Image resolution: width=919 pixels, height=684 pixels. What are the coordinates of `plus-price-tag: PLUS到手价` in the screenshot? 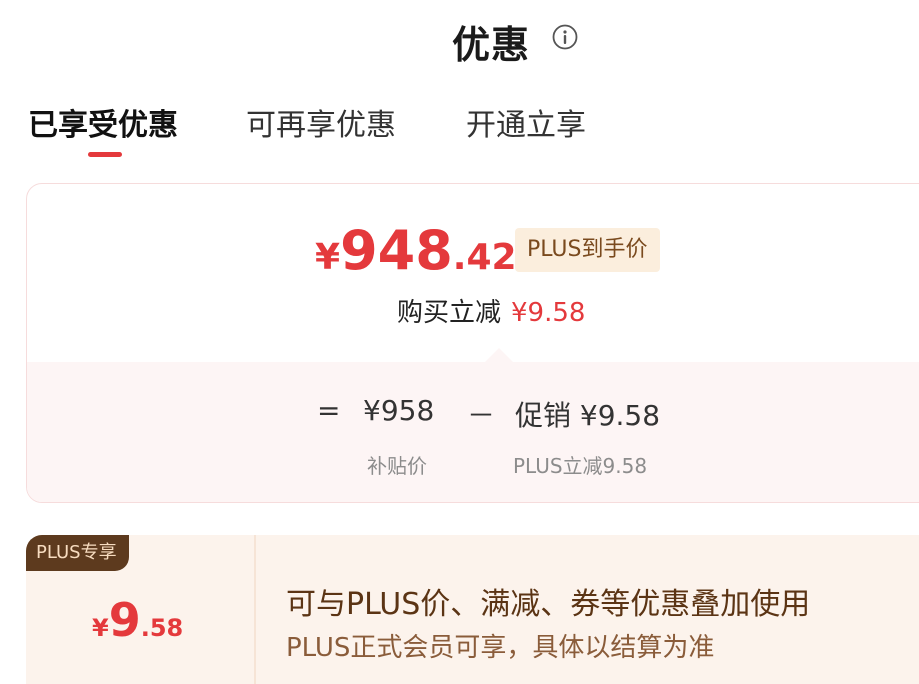 It's located at (587, 250).